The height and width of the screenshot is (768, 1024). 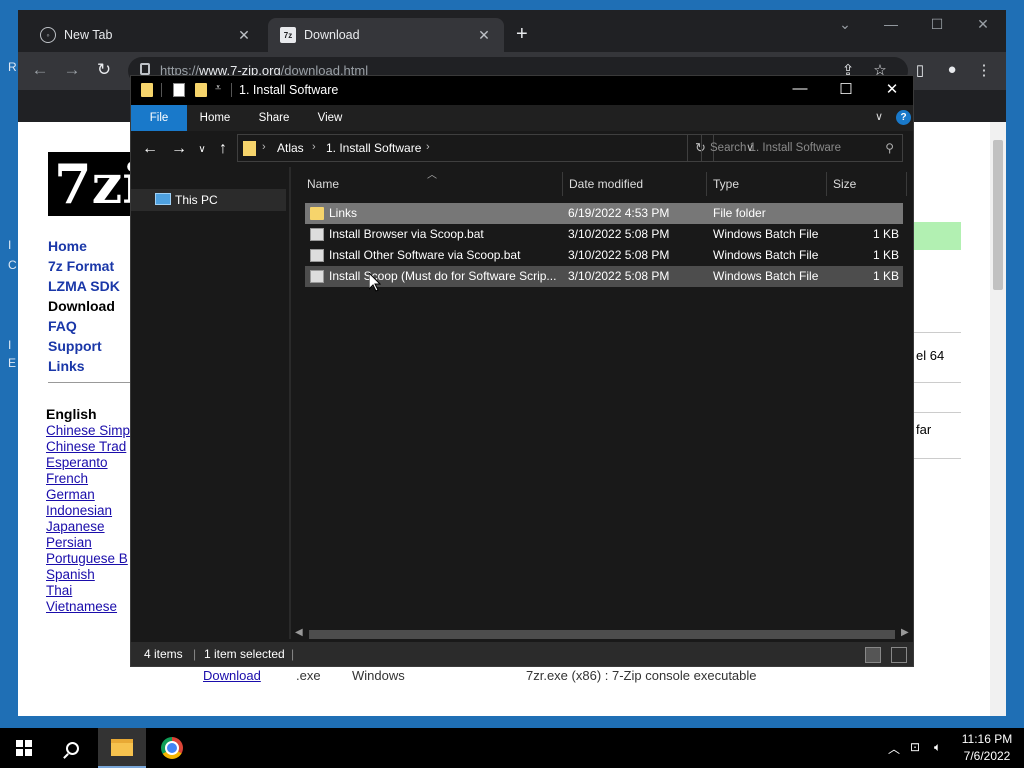 What do you see at coordinates (223, 149) in the screenshot?
I see `up-button: ↑` at bounding box center [223, 149].